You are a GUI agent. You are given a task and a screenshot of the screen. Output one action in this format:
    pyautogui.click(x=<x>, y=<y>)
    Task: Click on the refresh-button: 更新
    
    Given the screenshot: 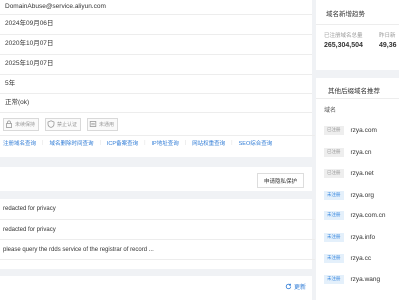 What is the action you would take?
    pyautogui.click(x=295, y=286)
    